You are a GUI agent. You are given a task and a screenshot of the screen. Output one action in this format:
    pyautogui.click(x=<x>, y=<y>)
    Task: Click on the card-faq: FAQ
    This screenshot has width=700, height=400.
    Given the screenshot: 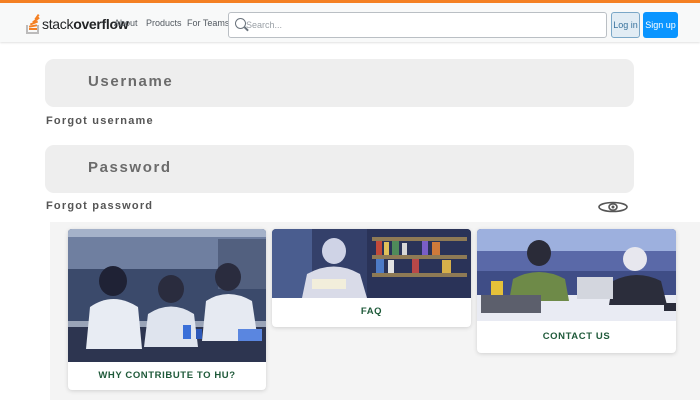 What is the action you would take?
    pyautogui.click(x=371, y=278)
    